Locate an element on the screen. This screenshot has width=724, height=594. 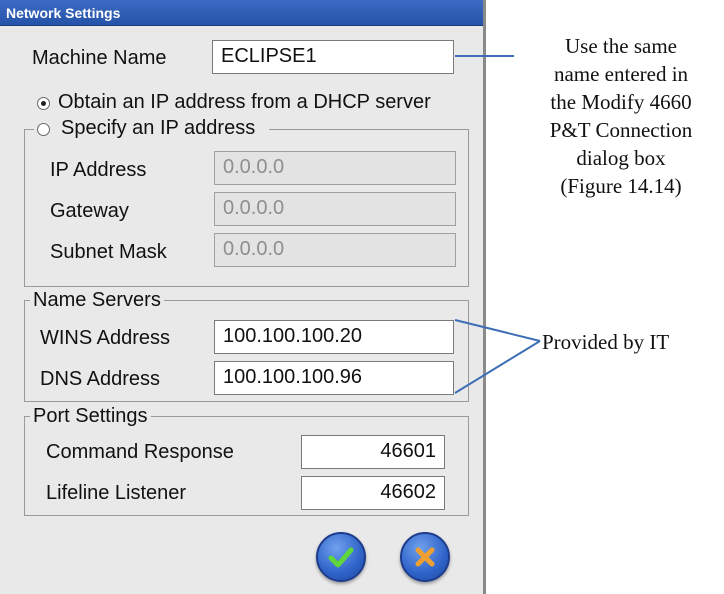
name-servers-note: Provided by IT is located at coordinates (606, 342).